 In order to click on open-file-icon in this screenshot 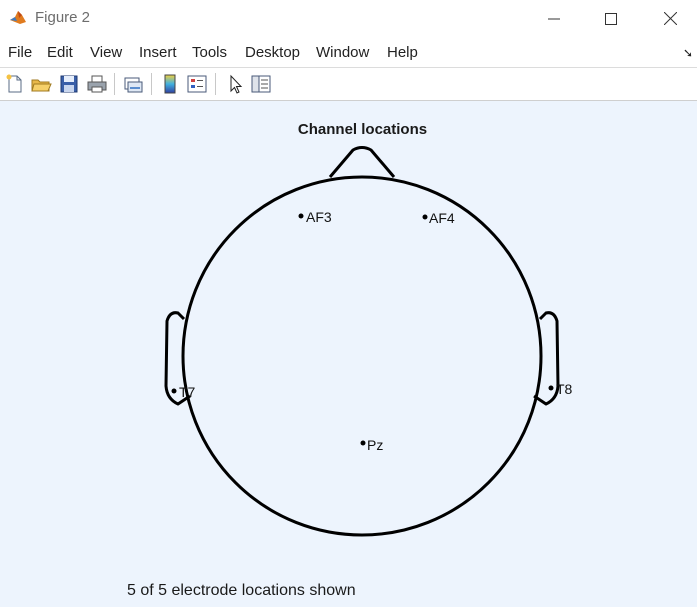, I will do `click(41, 84)`.